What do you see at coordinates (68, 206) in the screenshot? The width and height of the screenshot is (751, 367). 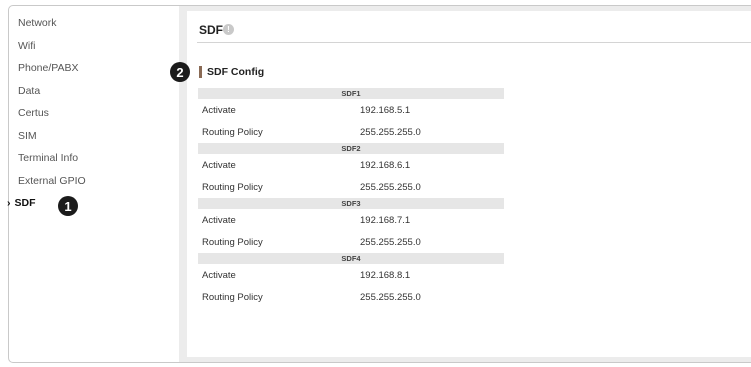 I see `callout-badge-1: 1` at bounding box center [68, 206].